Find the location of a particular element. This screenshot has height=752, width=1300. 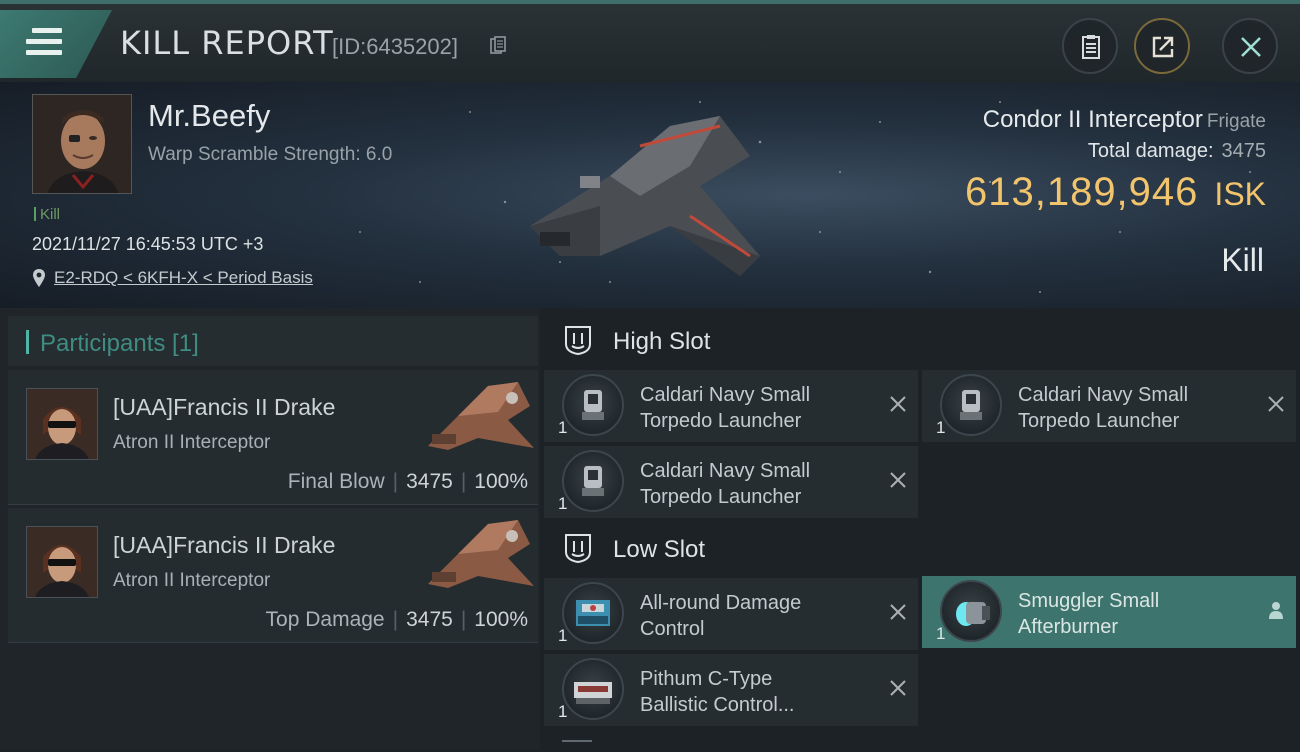

kill-location: E2-RDQ < 6KFH-X < Period Basis is located at coordinates (172, 278).